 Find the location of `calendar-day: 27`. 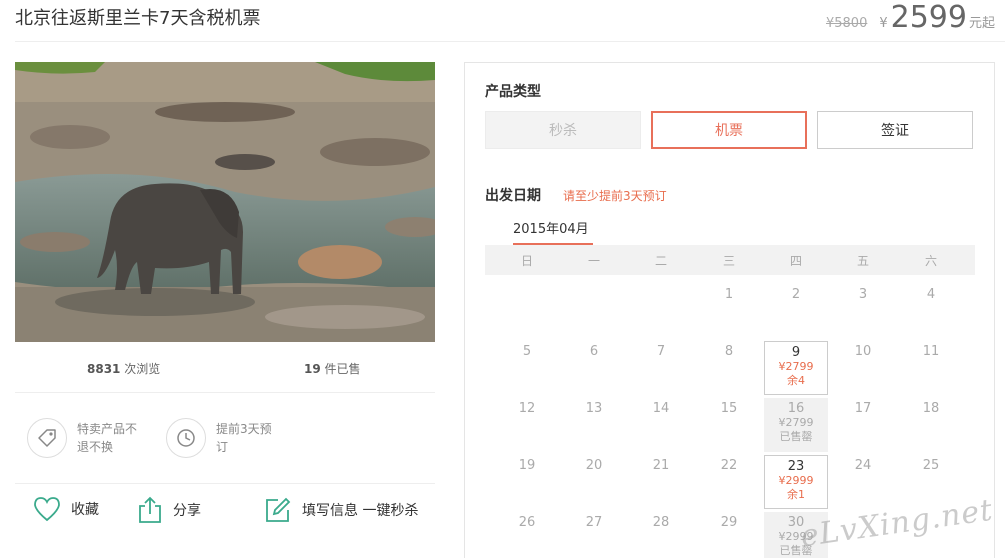

calendar-day: 27 is located at coordinates (594, 522).